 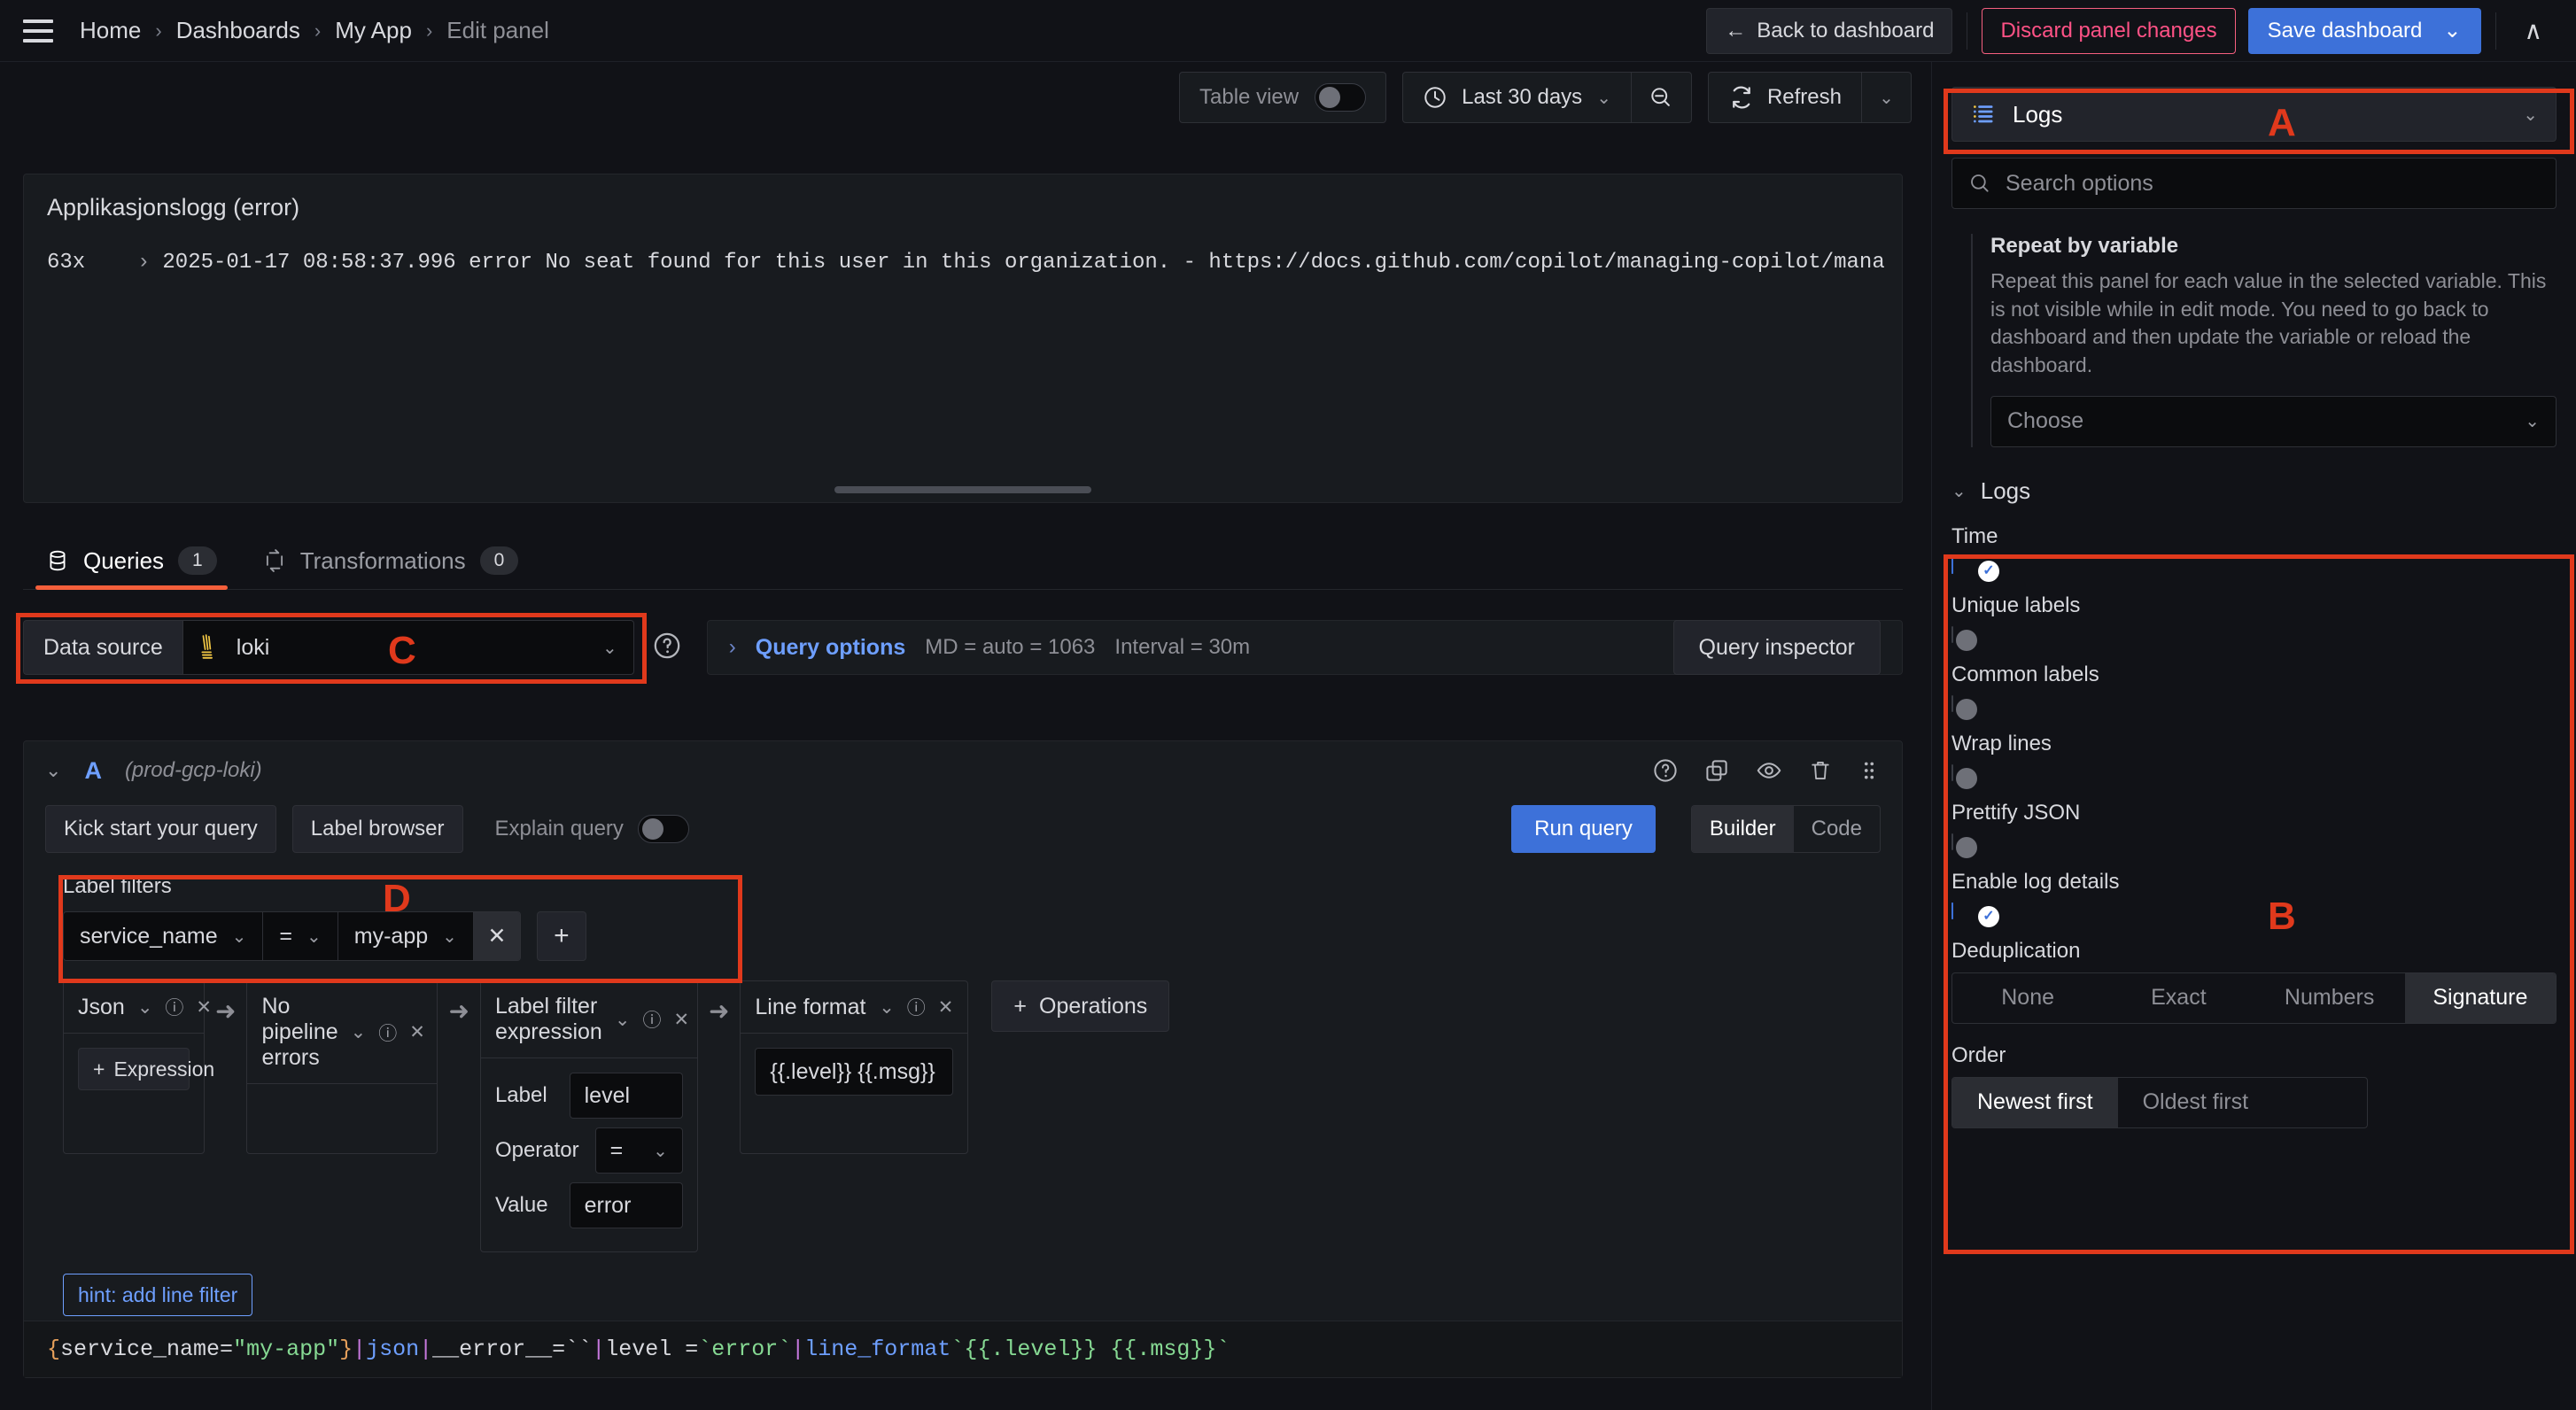 I want to click on tab-queries-label: Queries, so click(x=124, y=560).